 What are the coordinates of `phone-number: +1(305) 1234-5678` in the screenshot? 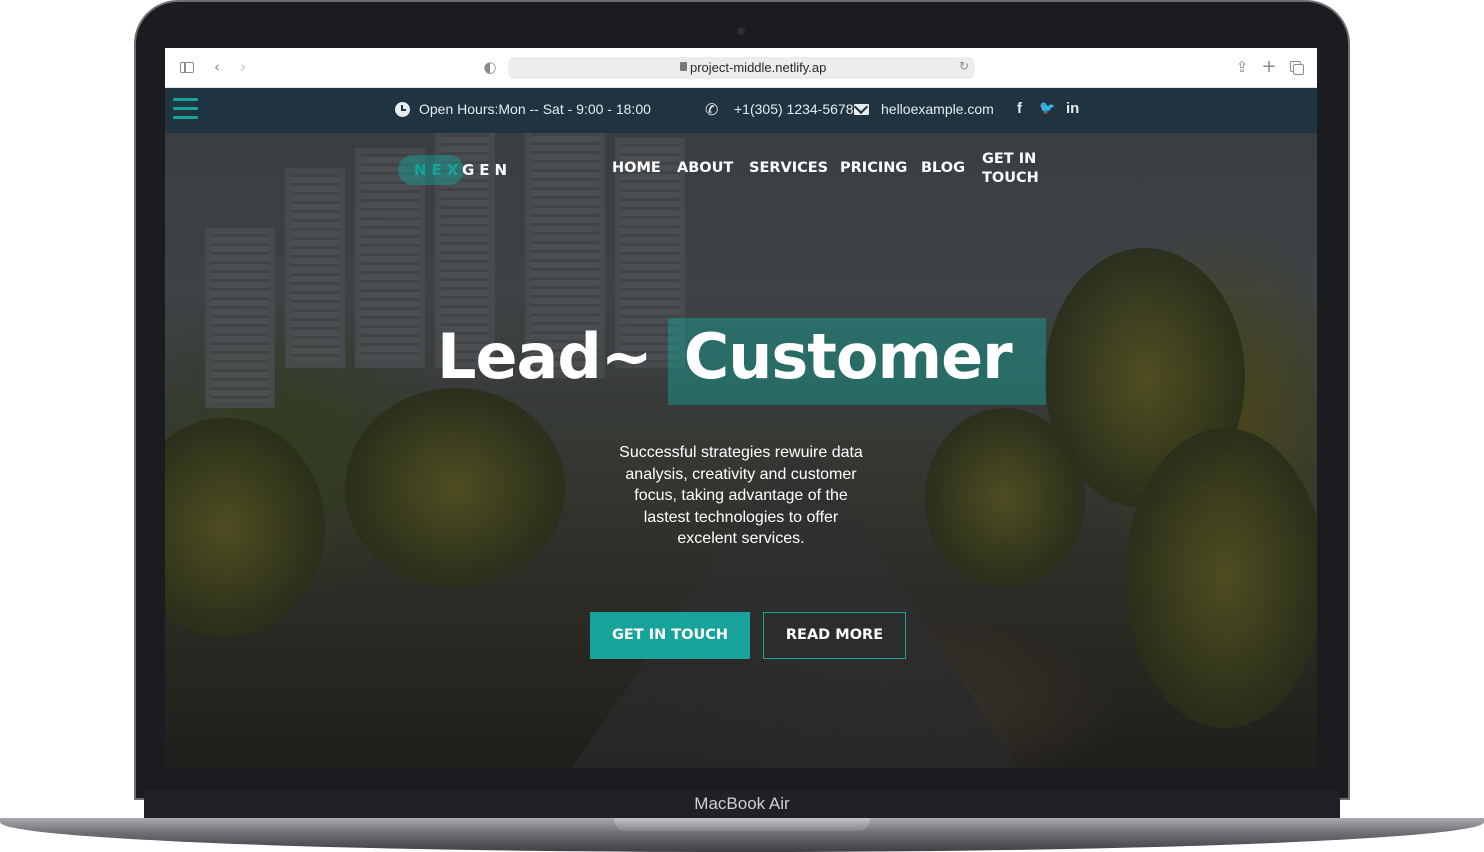 It's located at (794, 109).